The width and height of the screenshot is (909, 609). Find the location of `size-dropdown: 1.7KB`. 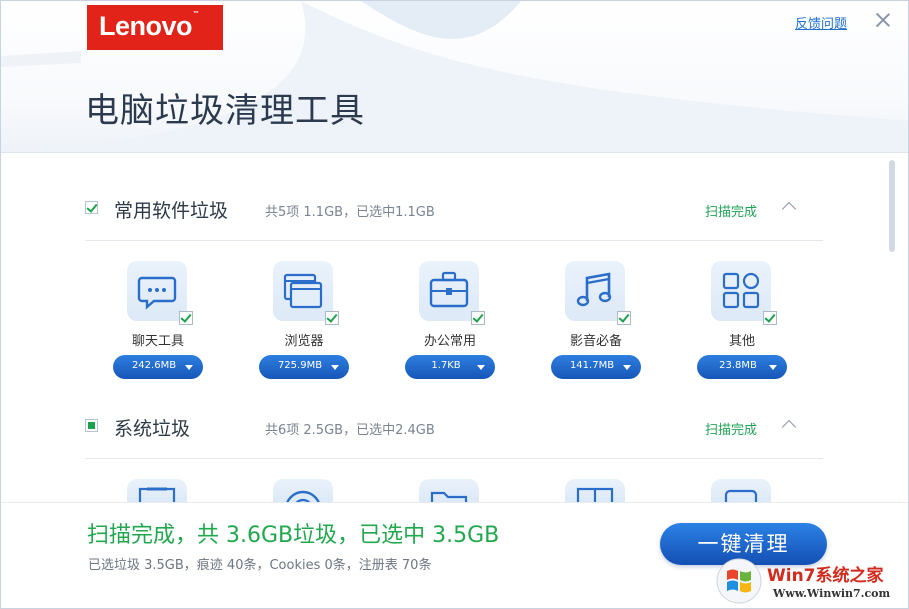

size-dropdown: 1.7KB is located at coordinates (450, 367).